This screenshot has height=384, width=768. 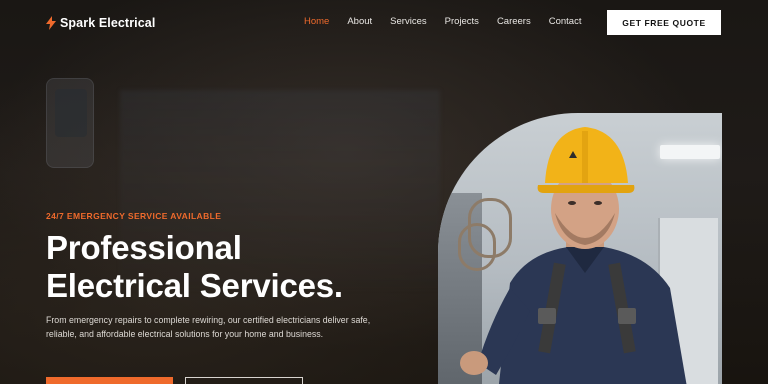 What do you see at coordinates (144, 247) in the screenshot?
I see `hero-title-line-1: Professional` at bounding box center [144, 247].